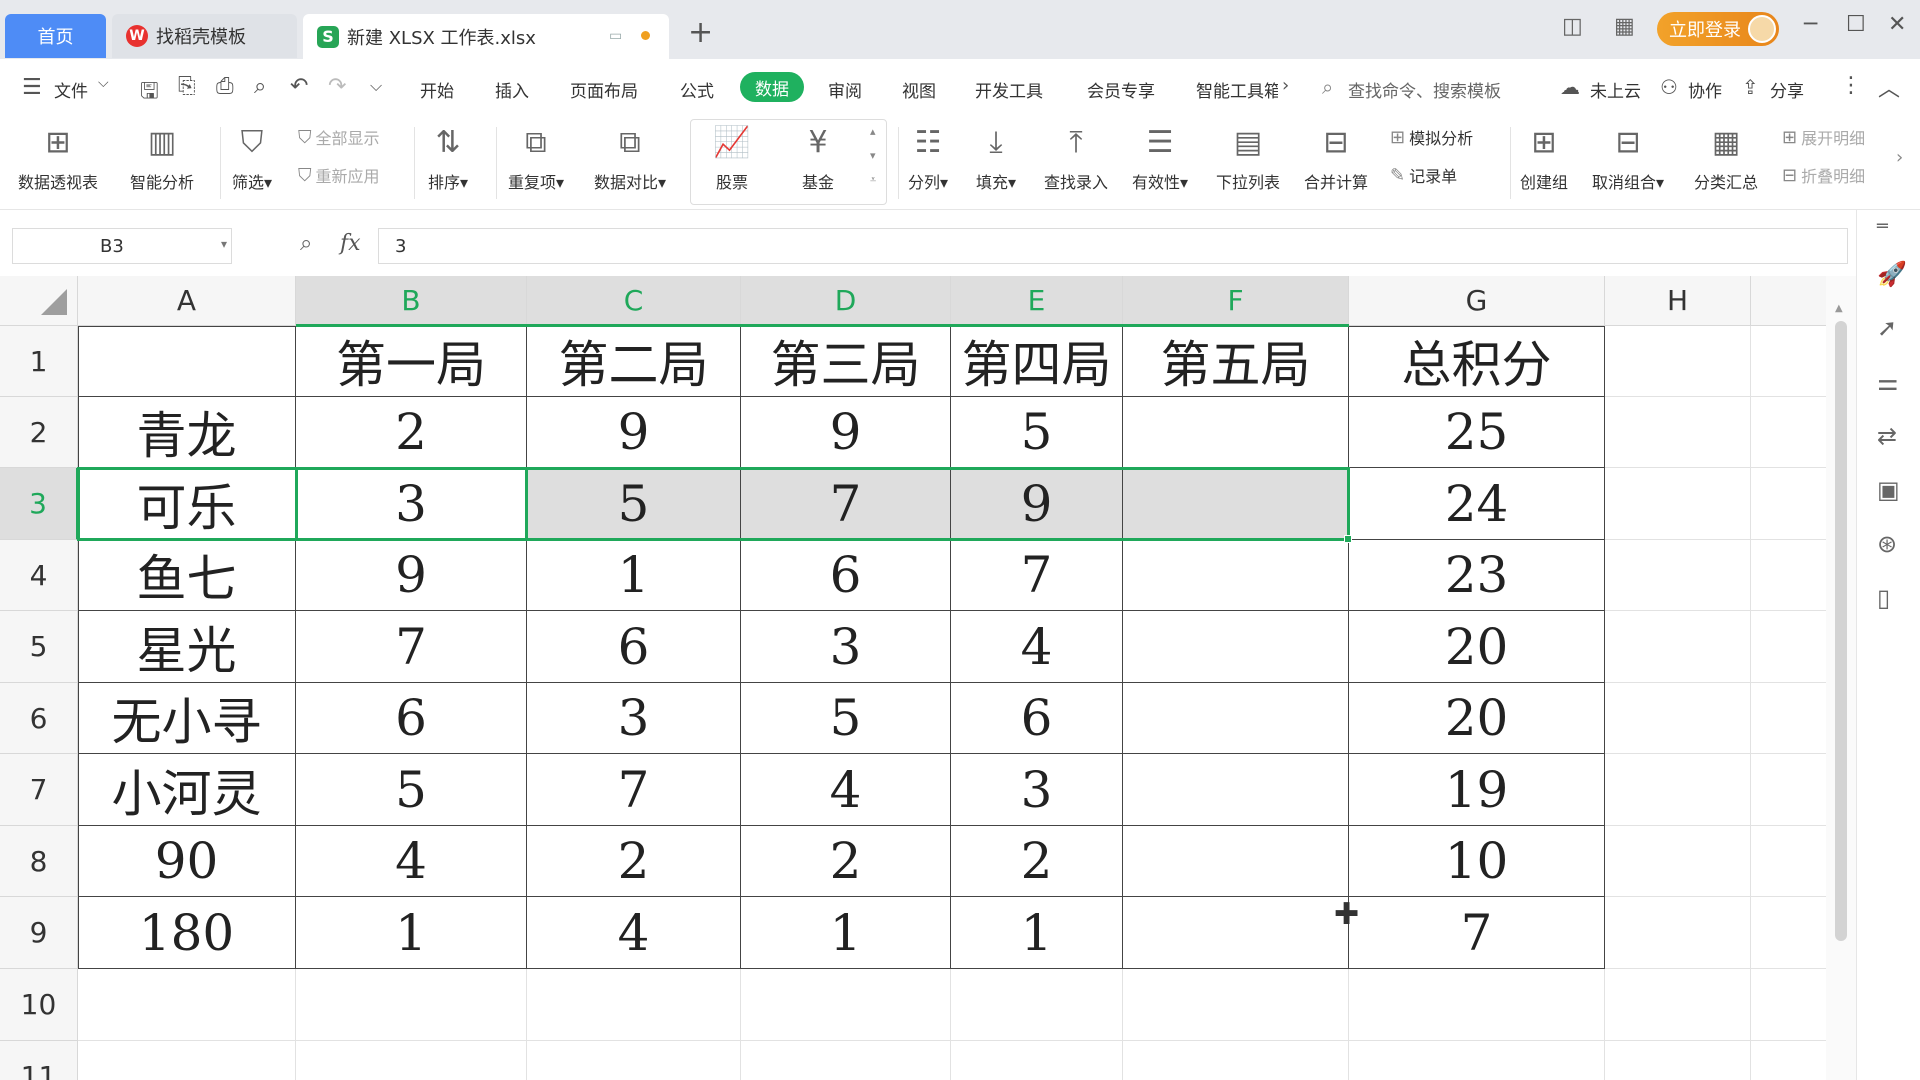 This screenshot has height=1080, width=1920. Describe the element at coordinates (339, 175) in the screenshot. I see `reapply-button: ⛉ 重新应用` at that location.